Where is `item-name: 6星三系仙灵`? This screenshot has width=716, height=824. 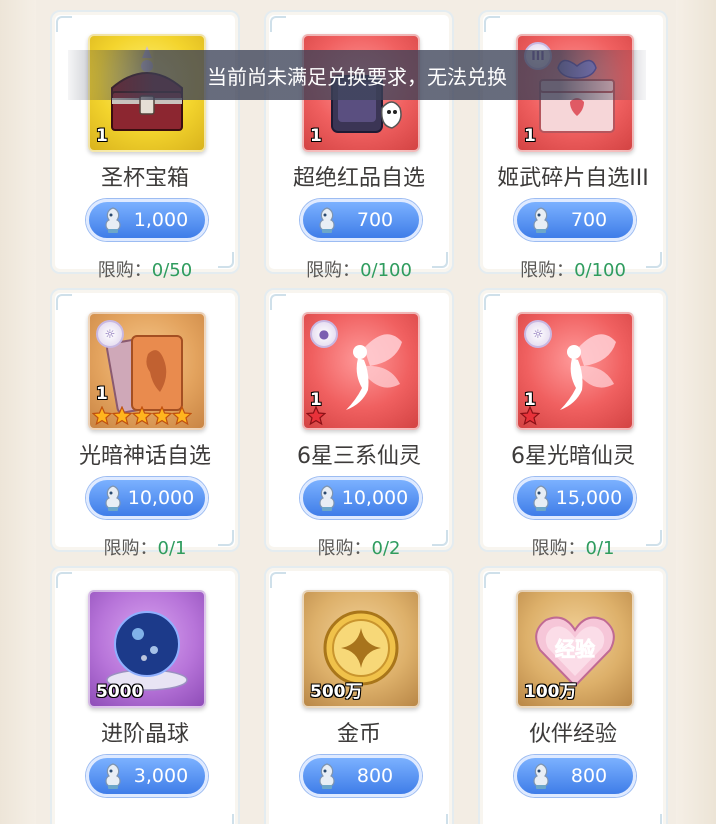
item-name: 6星三系仙灵 is located at coordinates (359, 456).